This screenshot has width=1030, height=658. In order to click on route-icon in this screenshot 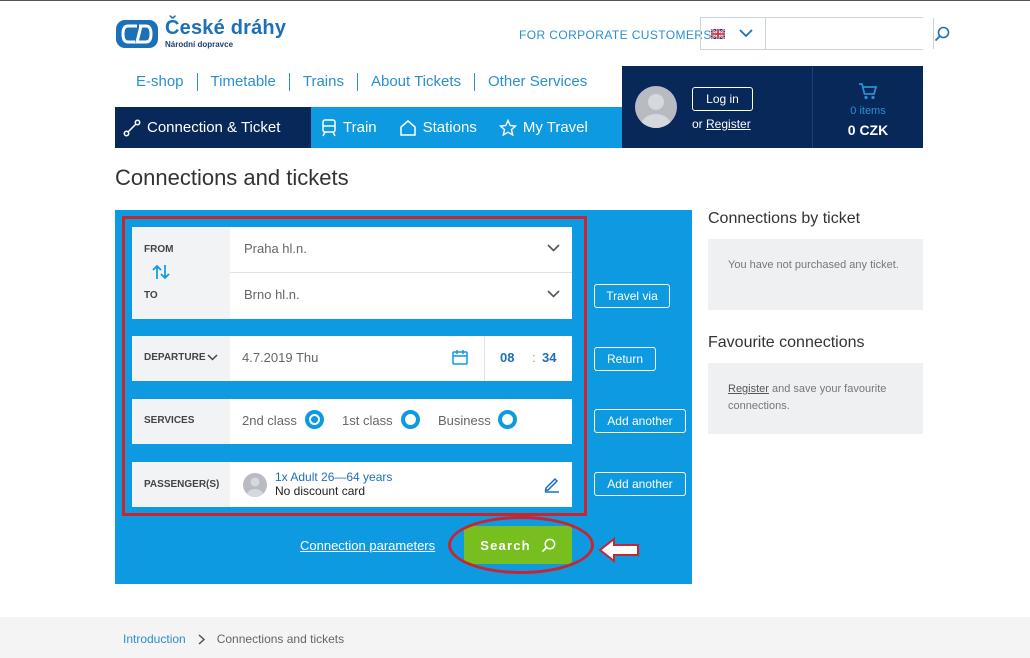, I will do `click(132, 127)`.